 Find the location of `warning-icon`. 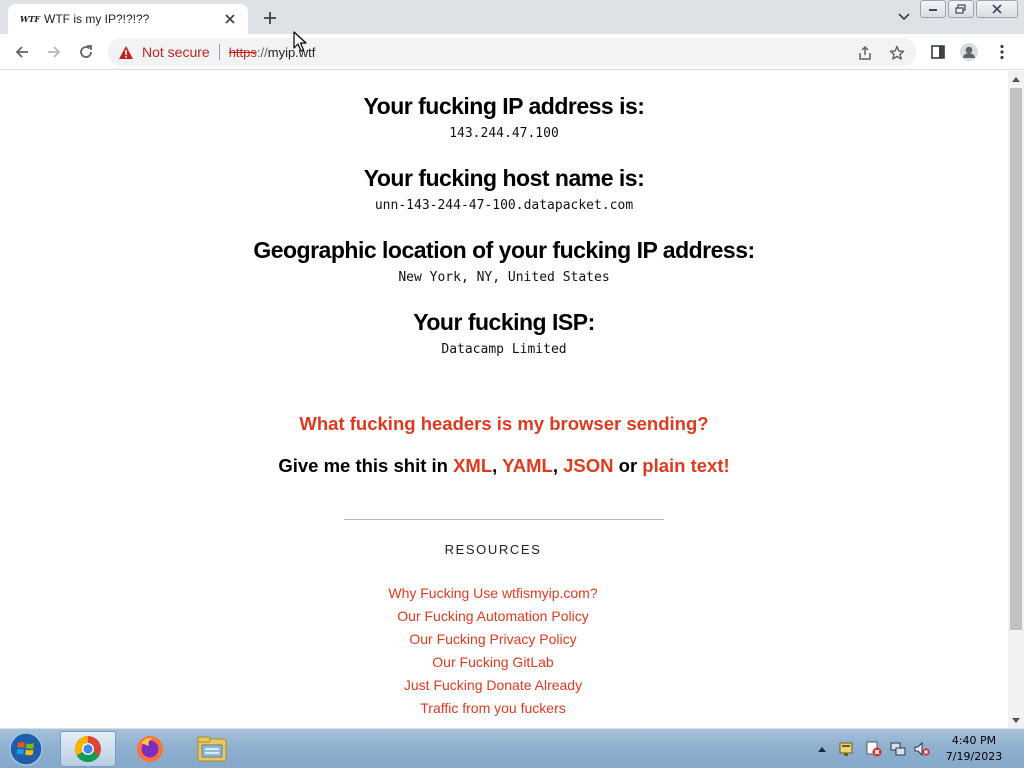

warning-icon is located at coordinates (126, 52).